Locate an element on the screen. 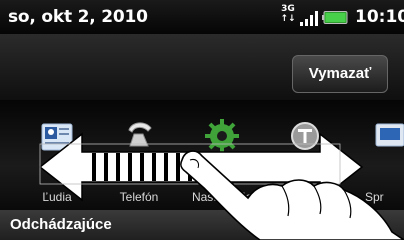 The image size is (404, 240). section-header-outgoing: Odchádzajúce is located at coordinates (202, 225).